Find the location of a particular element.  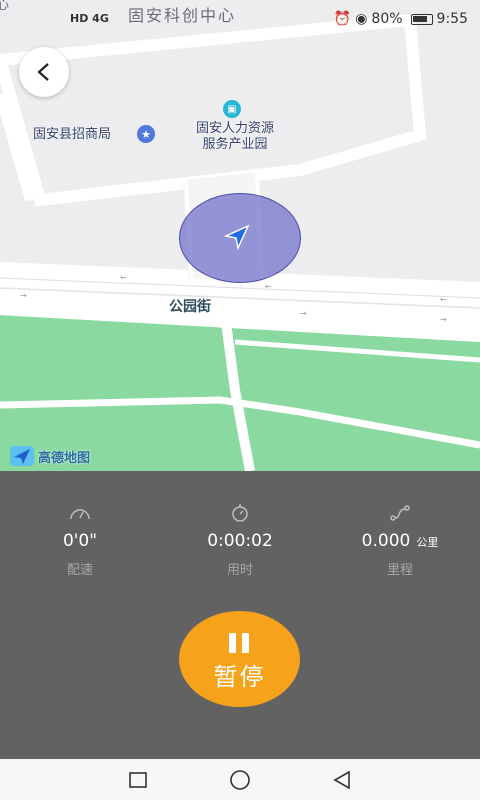

amap-logo-icon is located at coordinates (22, 456).